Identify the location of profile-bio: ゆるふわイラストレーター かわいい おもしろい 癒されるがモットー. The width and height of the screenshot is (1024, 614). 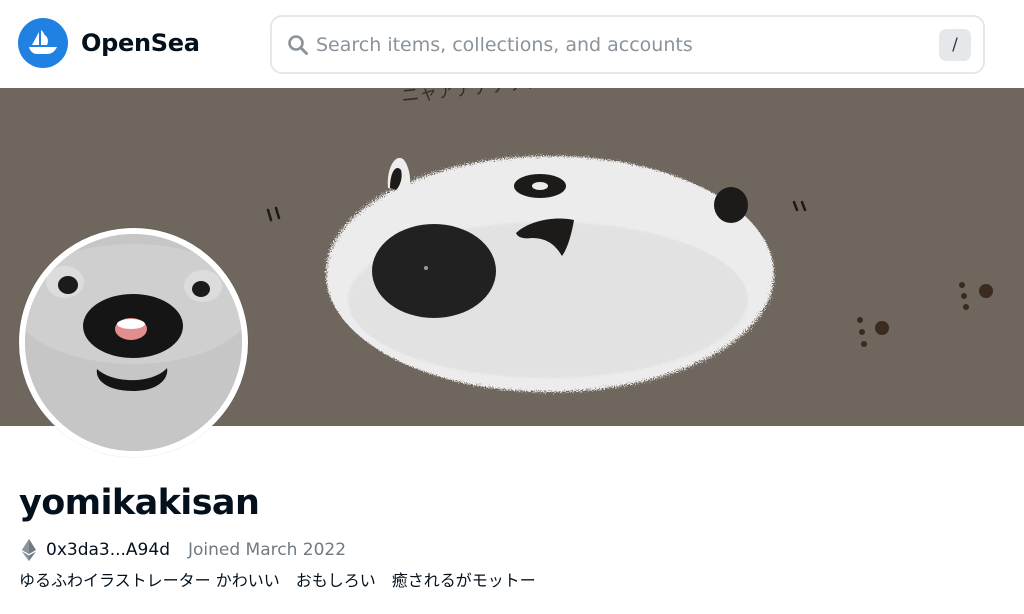
(277, 580).